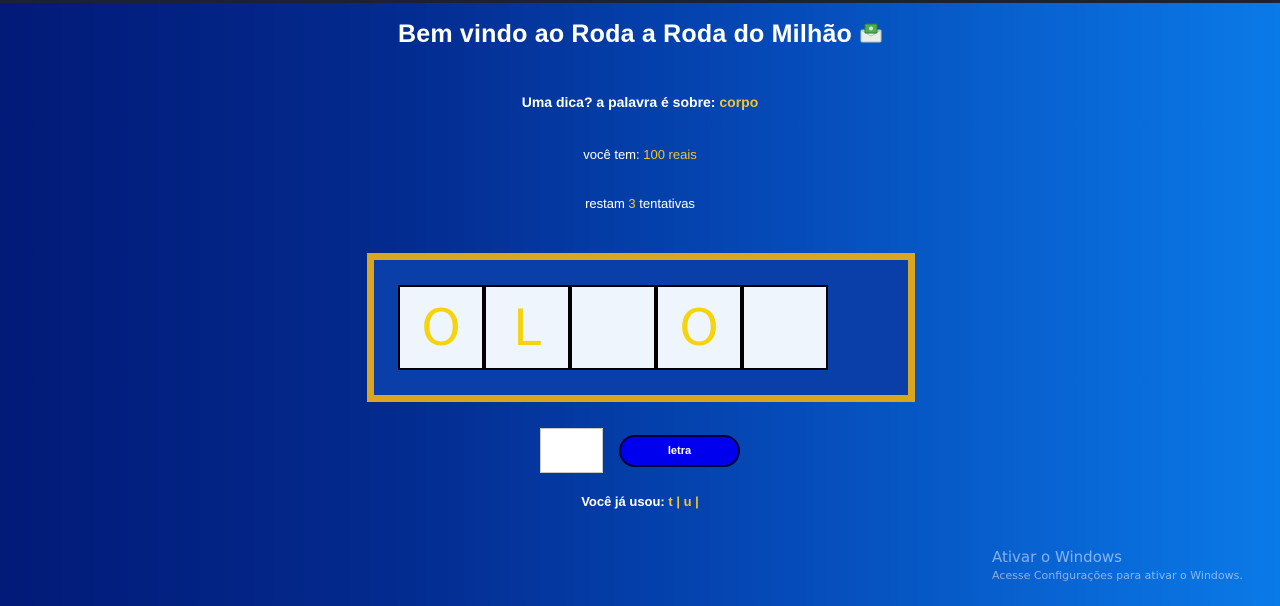  Describe the element at coordinates (632, 203) in the screenshot. I see `attempts-count: 3` at that location.